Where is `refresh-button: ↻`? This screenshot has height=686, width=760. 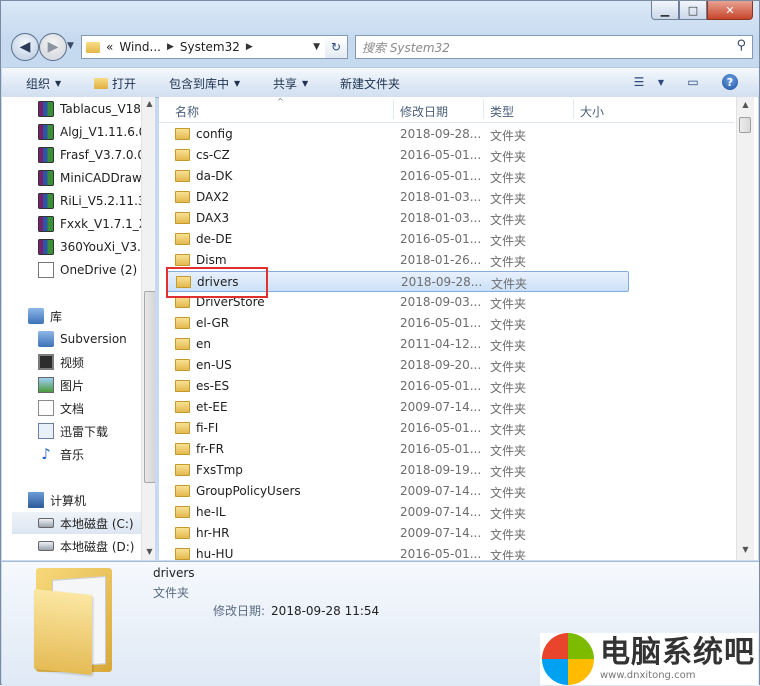 refresh-button: ↻ is located at coordinates (336, 47).